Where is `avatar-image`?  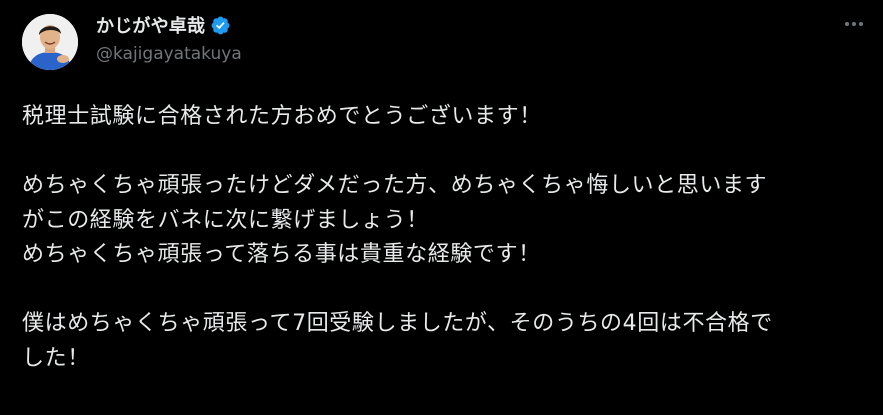
avatar-image is located at coordinates (50, 42).